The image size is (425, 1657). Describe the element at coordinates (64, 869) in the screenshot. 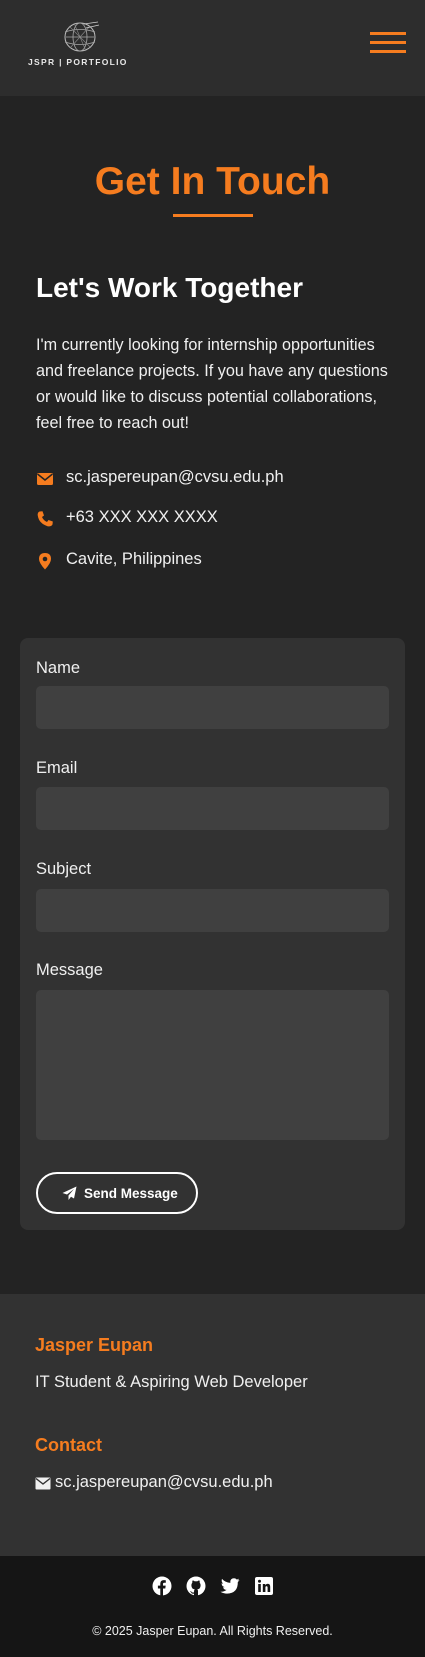

I see `subject-label: Subject` at that location.